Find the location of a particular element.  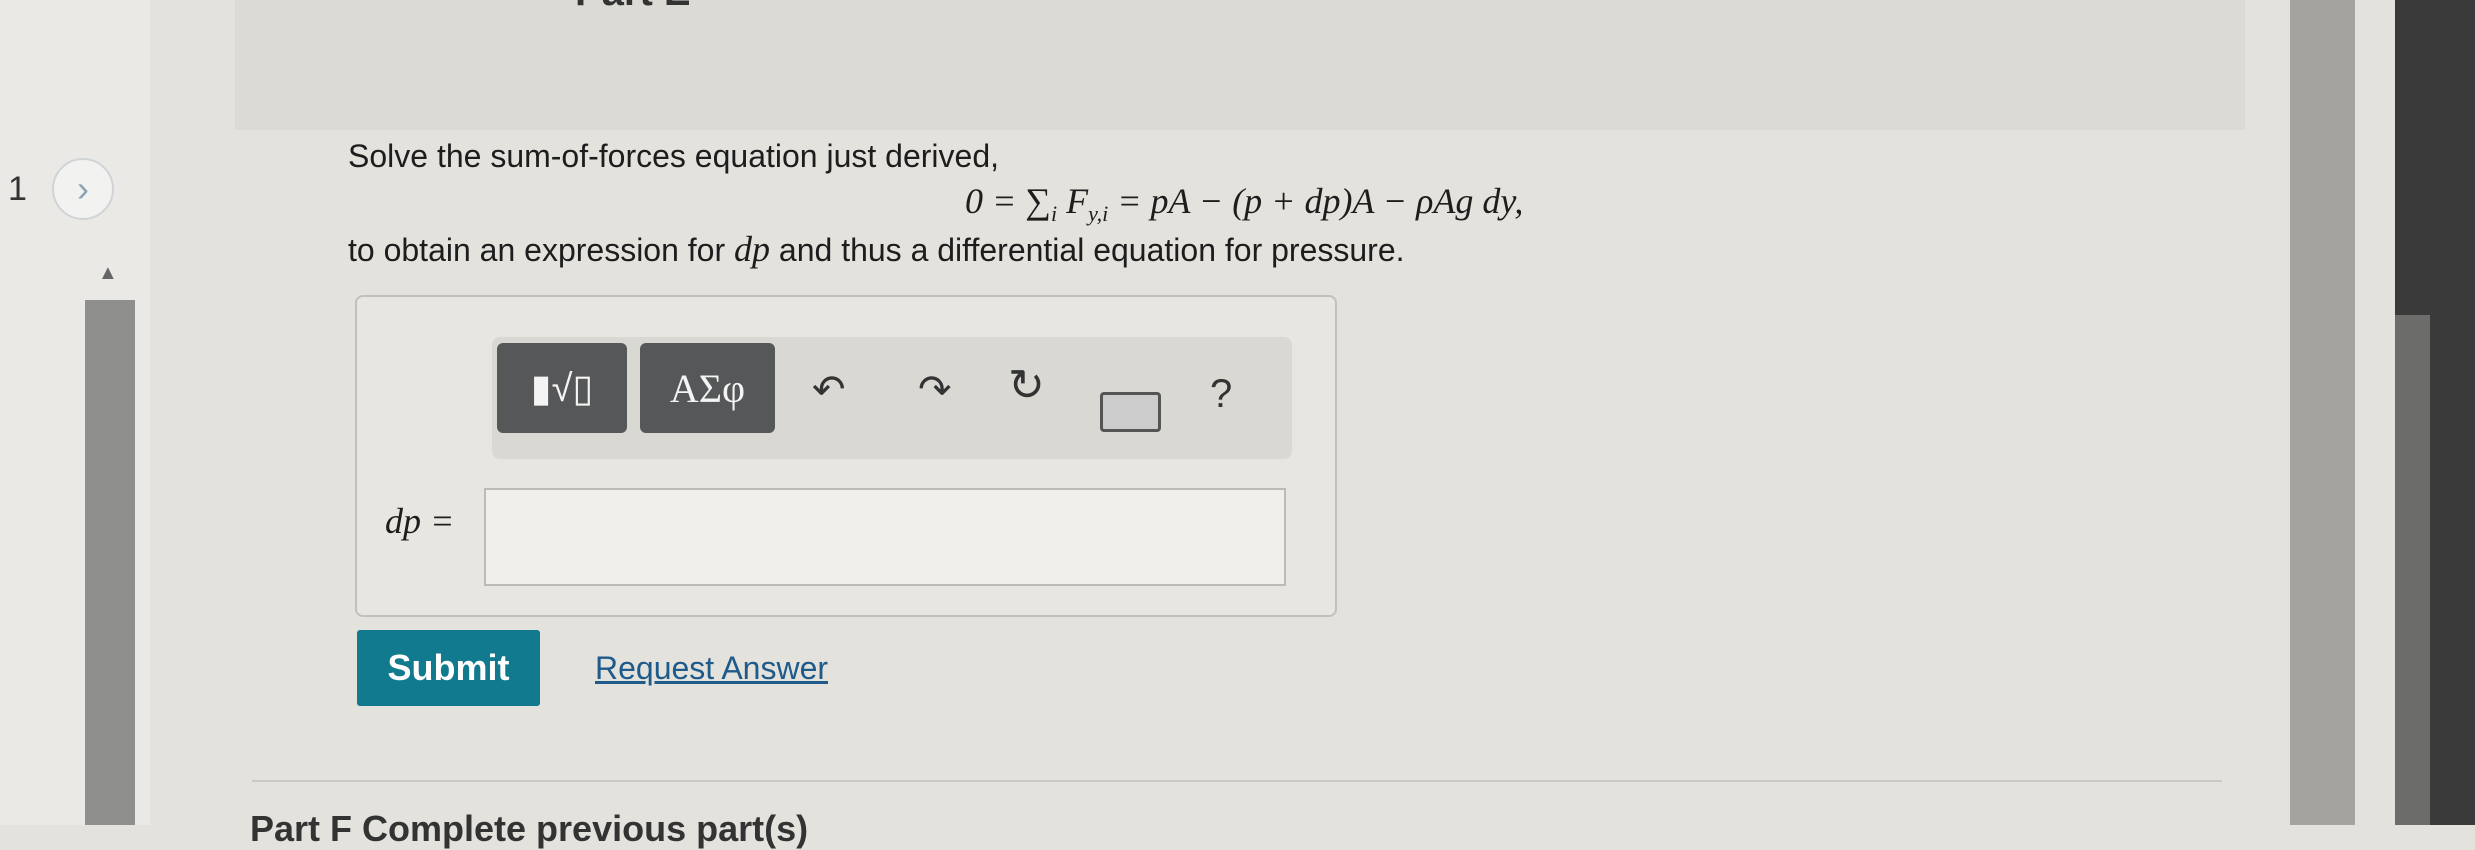

scroll-up-icon: ▲ is located at coordinates (108, 273).